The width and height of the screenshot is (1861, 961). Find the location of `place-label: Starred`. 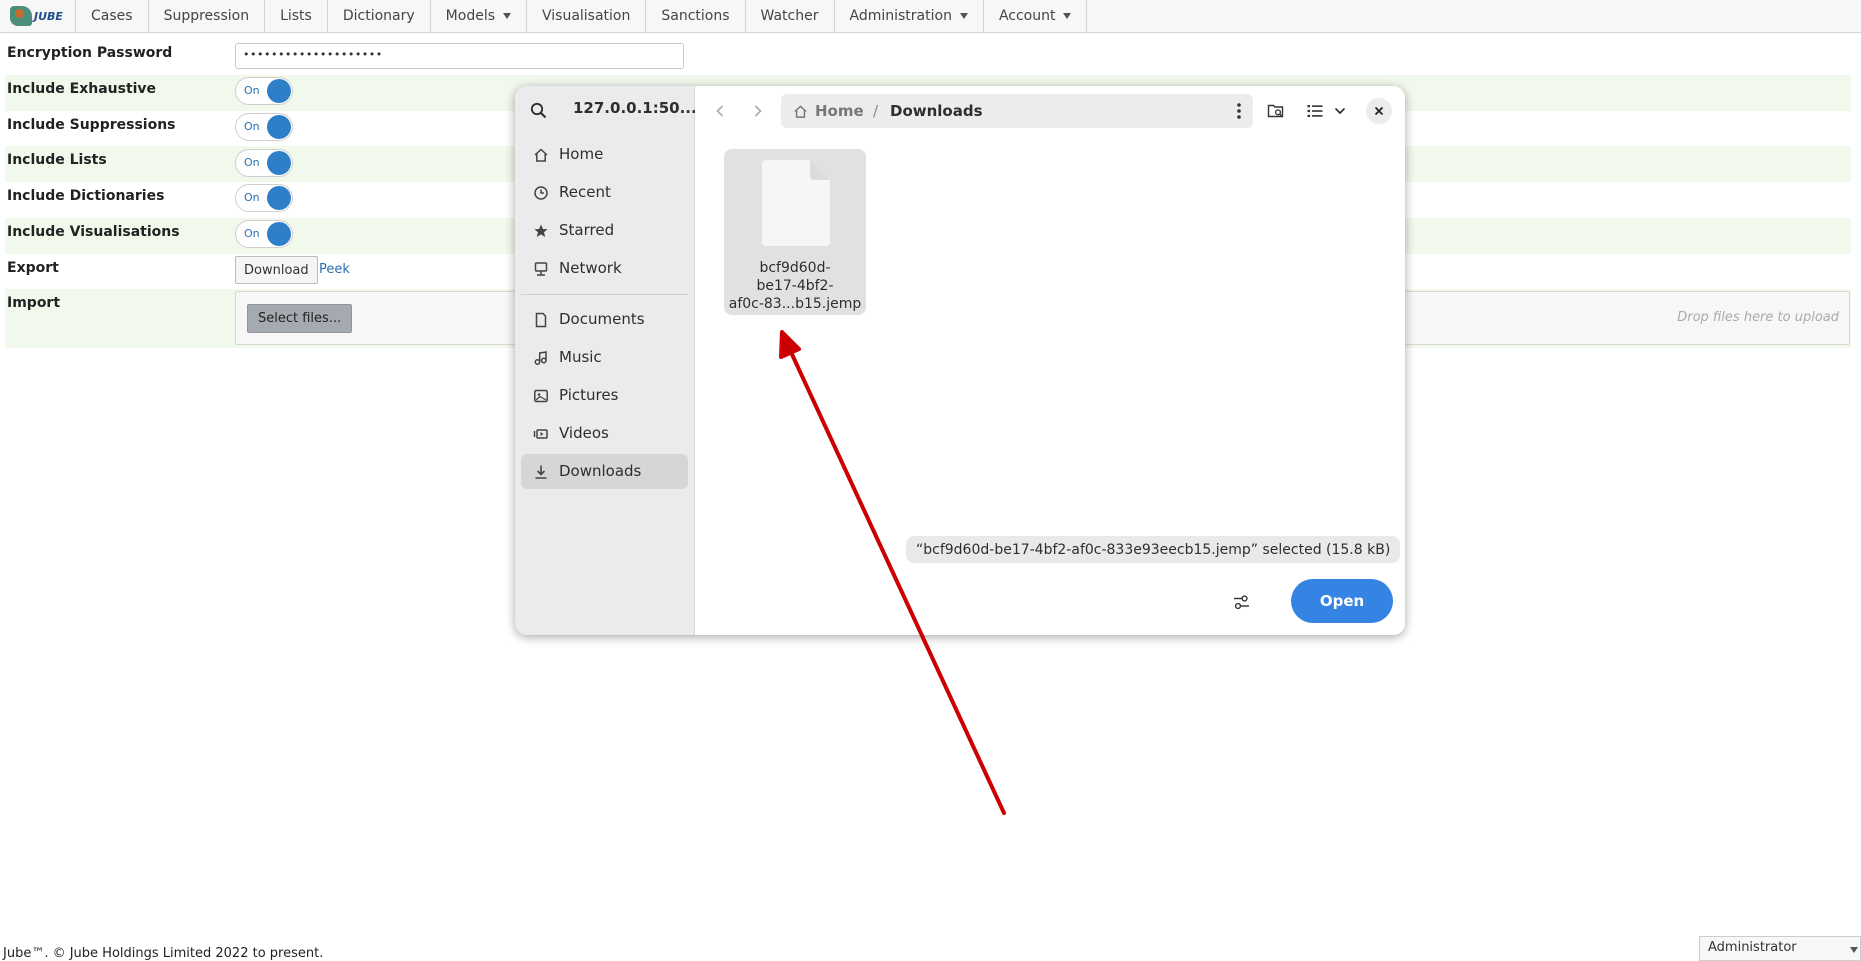

place-label: Starred is located at coordinates (587, 230).